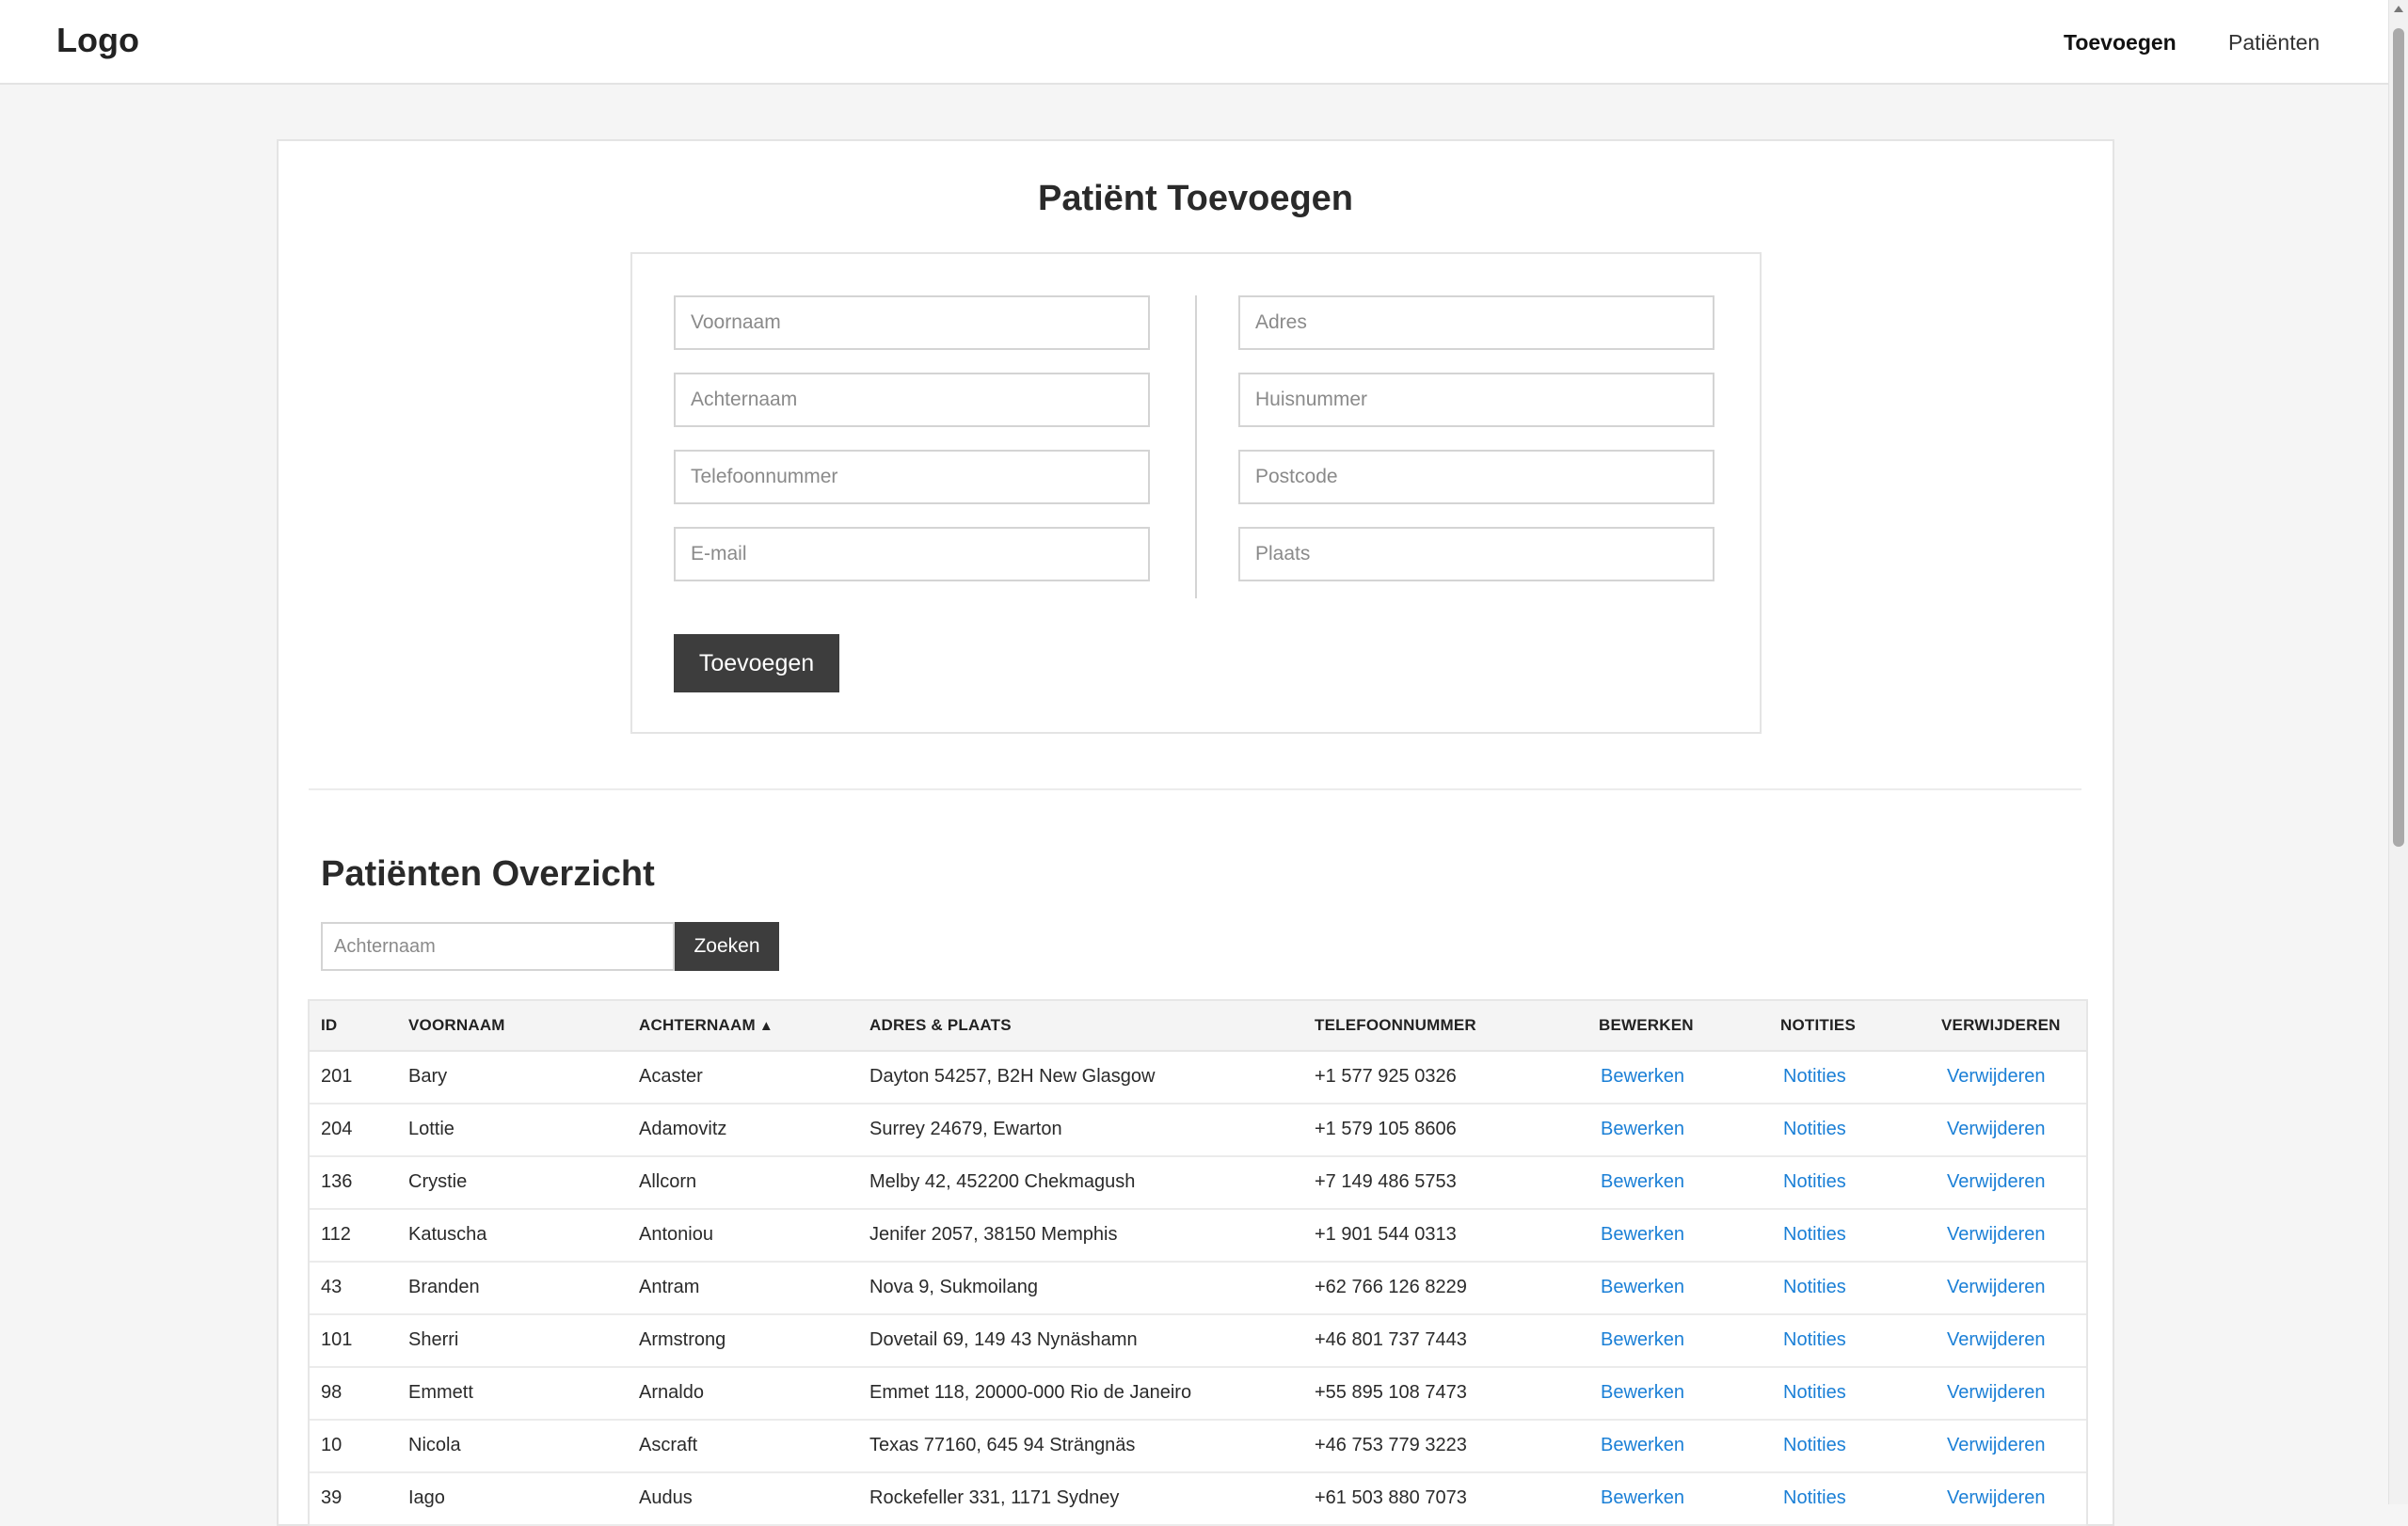 The width and height of the screenshot is (2408, 1526). I want to click on nav-link-patienten: Patiënten, so click(2274, 43).